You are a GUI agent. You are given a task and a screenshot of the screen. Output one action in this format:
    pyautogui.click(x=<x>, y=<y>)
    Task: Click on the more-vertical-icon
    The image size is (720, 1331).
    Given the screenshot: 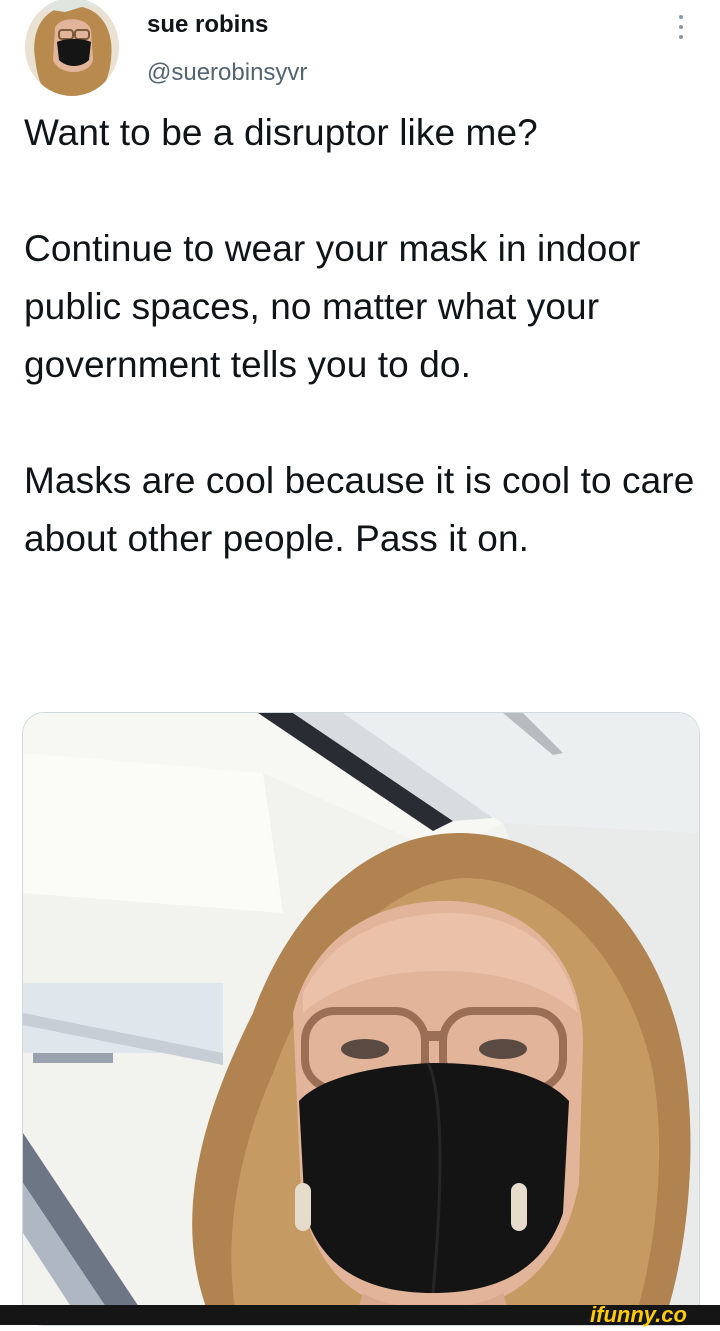 What is the action you would take?
    pyautogui.click(x=681, y=27)
    